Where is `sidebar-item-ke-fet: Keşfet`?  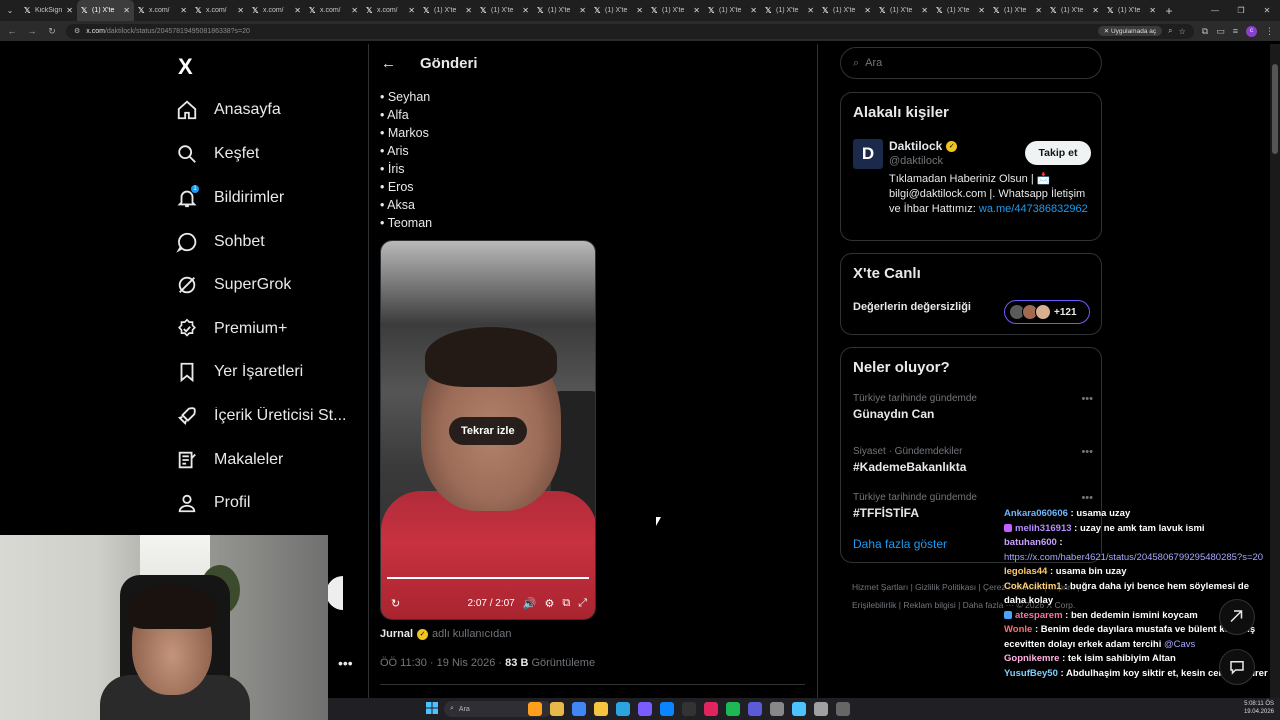 sidebar-item-ke-fet: Keşfet is located at coordinates (265, 154).